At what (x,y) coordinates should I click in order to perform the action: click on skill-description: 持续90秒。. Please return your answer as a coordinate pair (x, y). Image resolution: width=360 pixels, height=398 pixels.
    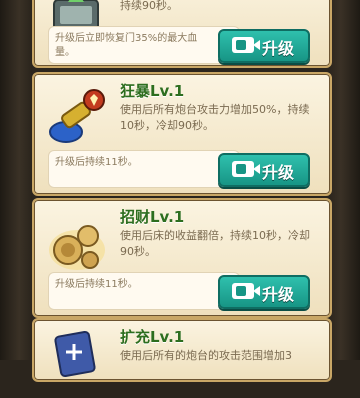
    Looking at the image, I should click on (149, 6).